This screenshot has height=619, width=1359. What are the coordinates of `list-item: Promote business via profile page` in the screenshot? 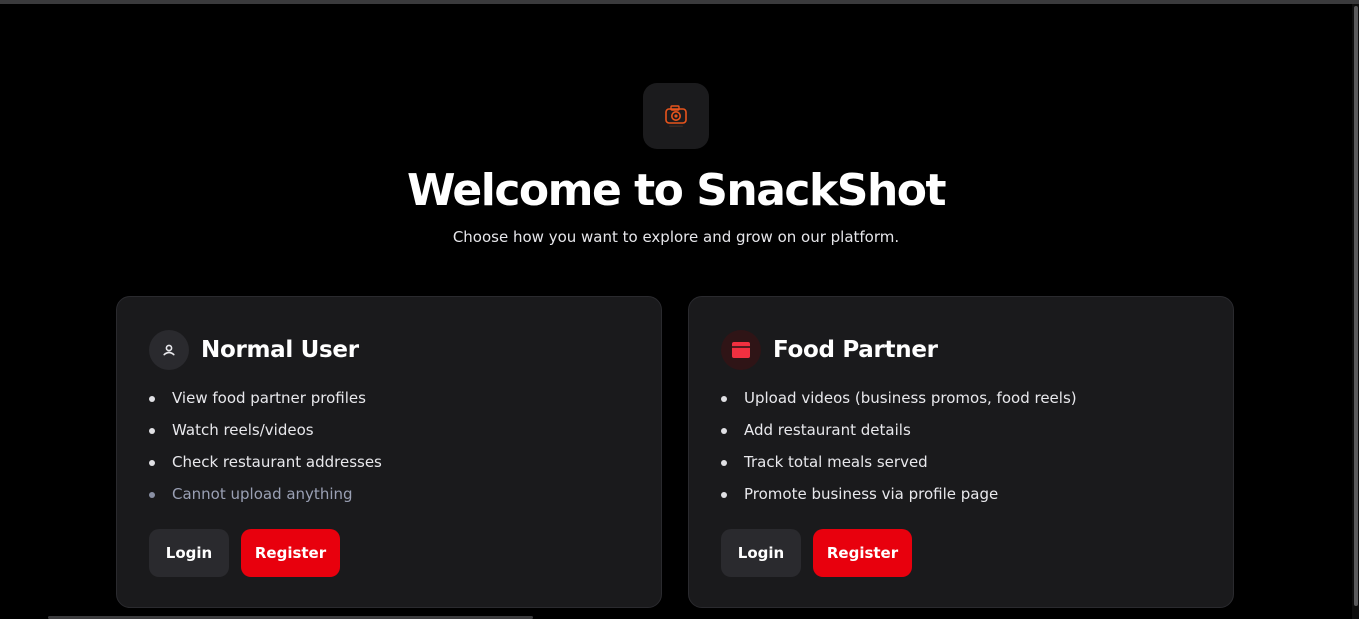 It's located at (899, 495).